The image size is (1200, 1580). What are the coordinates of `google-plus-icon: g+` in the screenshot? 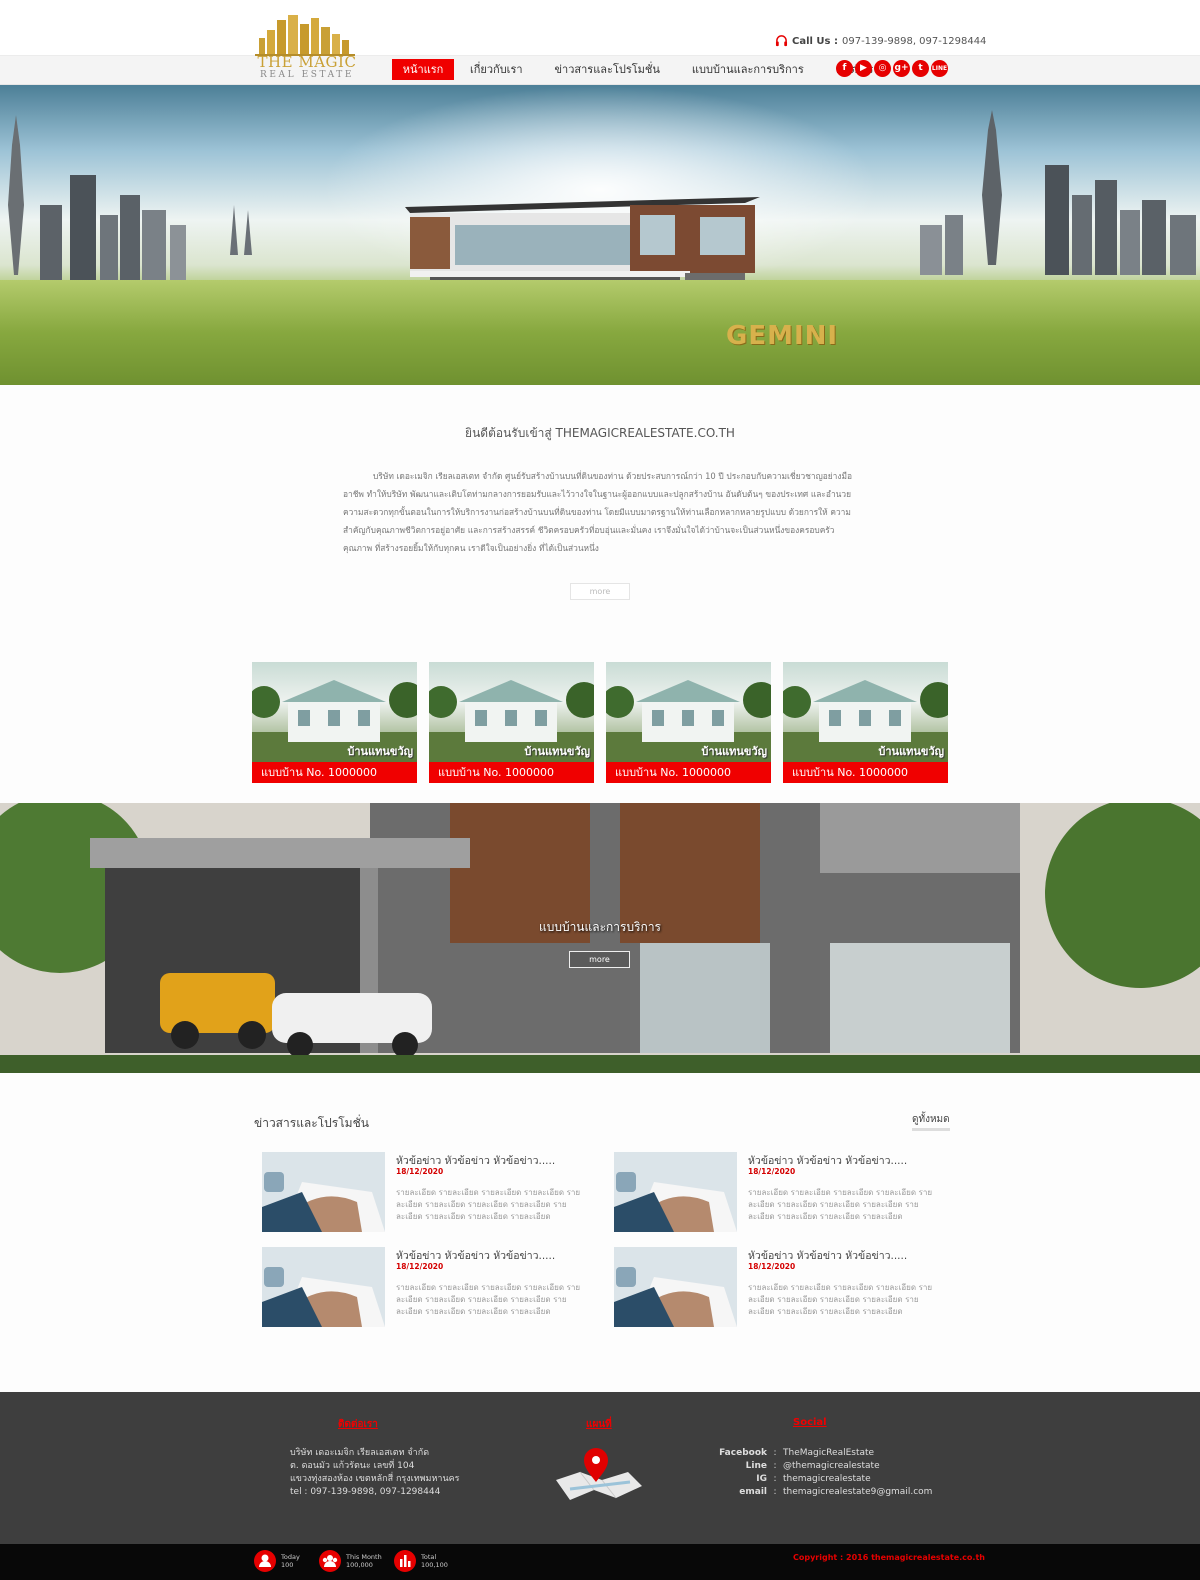 It's located at (901, 68).